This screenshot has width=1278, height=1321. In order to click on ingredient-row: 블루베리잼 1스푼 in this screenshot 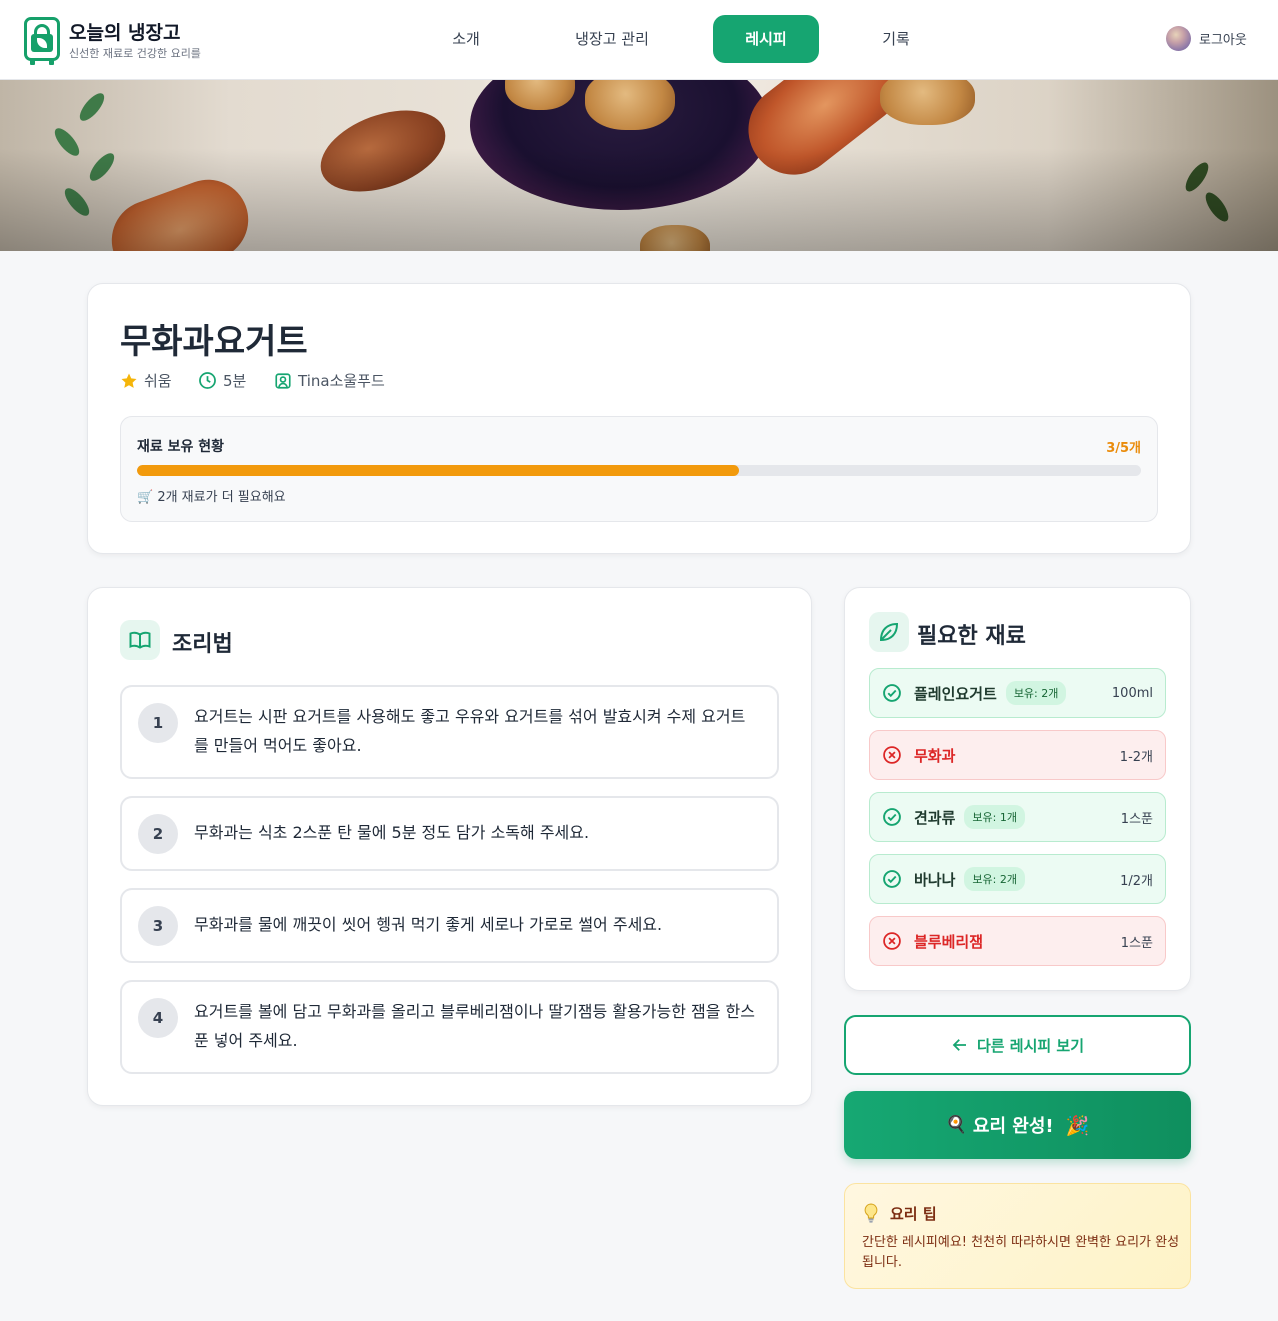, I will do `click(1017, 941)`.